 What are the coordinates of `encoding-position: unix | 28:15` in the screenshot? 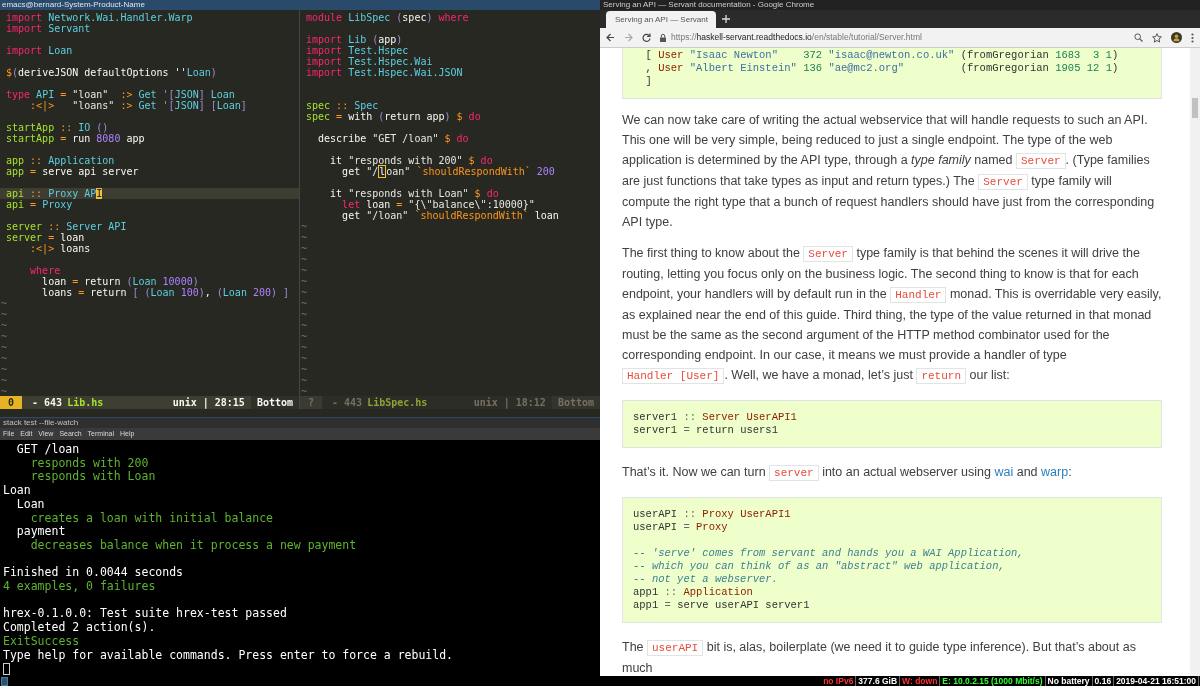 It's located at (208, 403).